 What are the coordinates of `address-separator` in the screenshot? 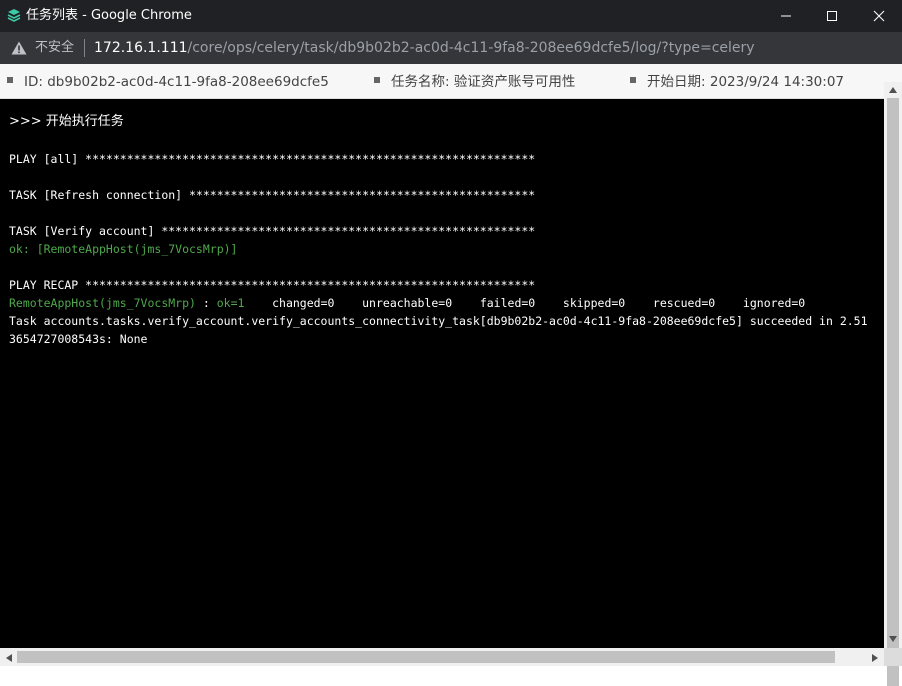 It's located at (84, 48).